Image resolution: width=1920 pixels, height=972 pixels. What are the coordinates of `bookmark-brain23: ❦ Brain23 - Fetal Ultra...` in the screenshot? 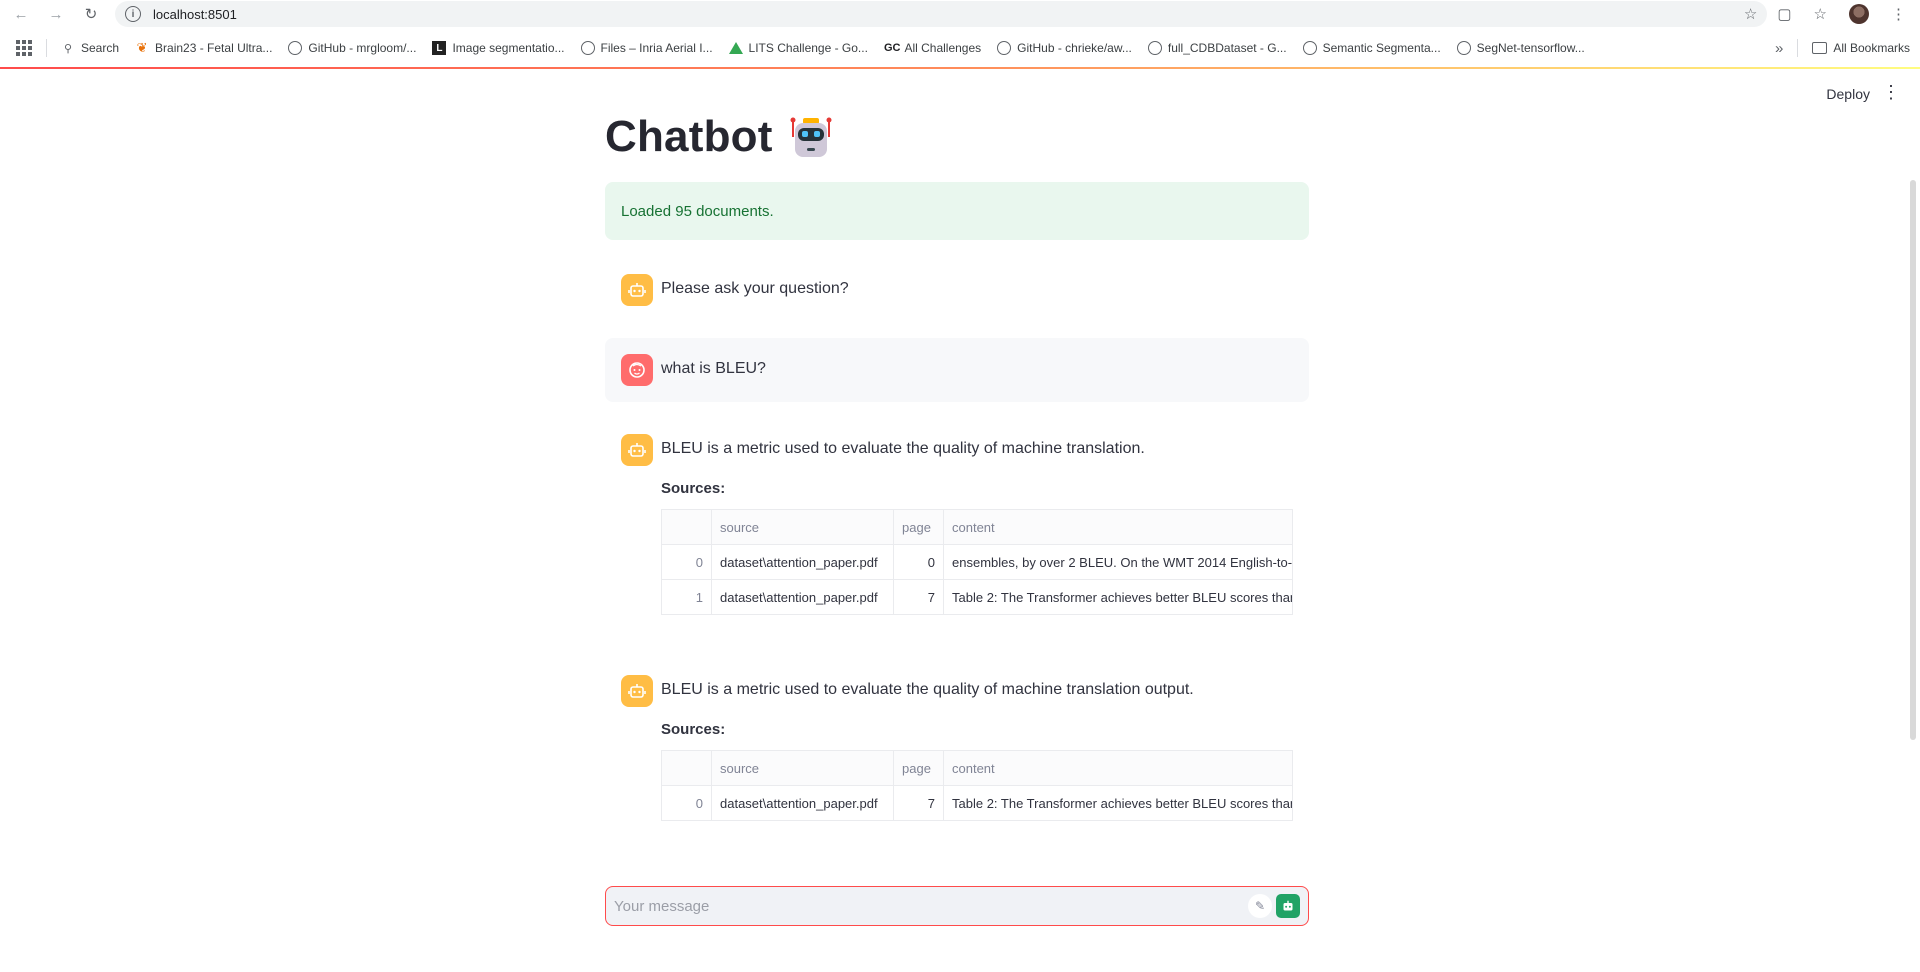 It's located at (204, 47).